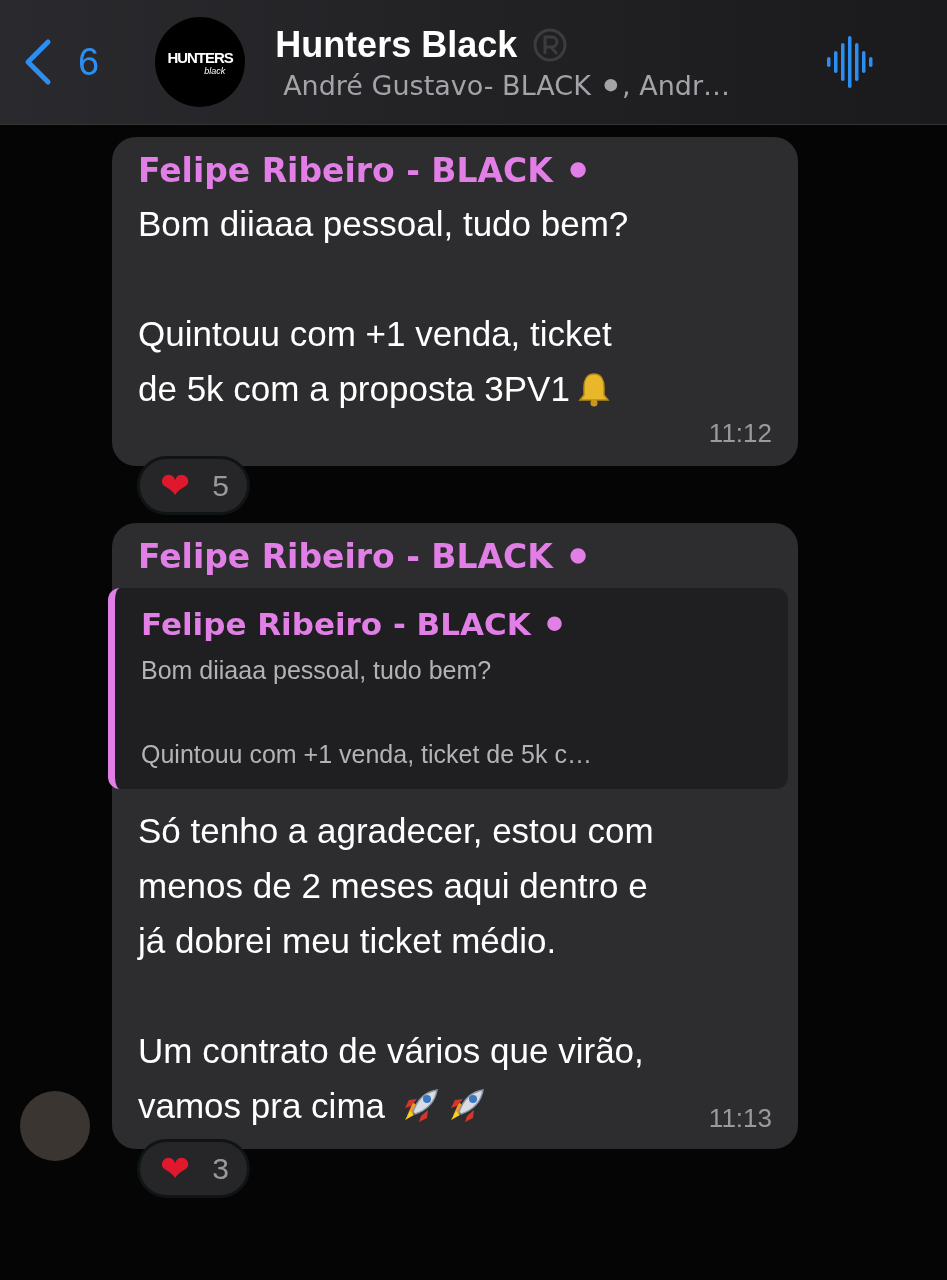 The height and width of the screenshot is (1280, 947). I want to click on logo-subtext: black, so click(215, 70).